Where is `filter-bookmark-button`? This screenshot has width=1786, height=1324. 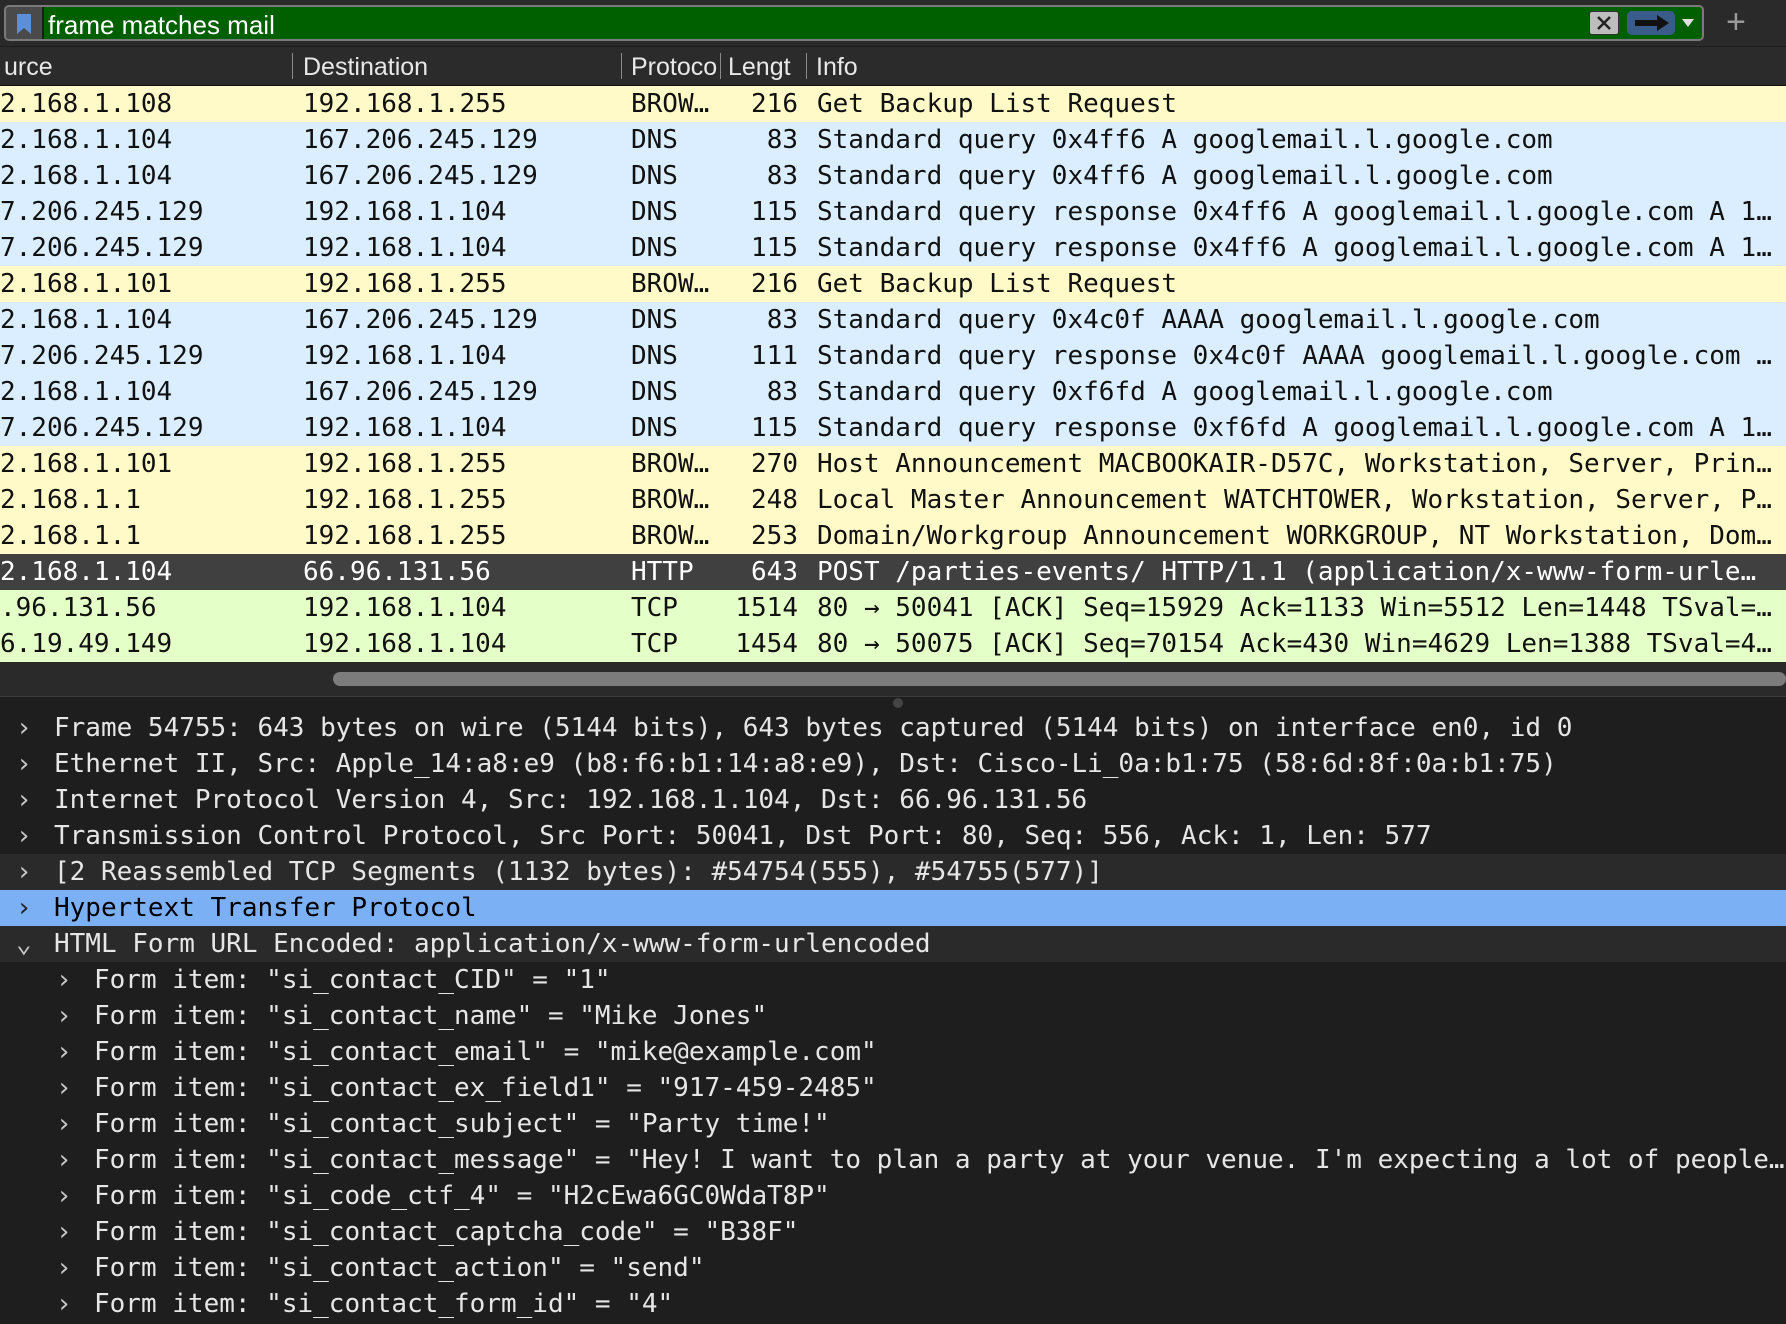 filter-bookmark-button is located at coordinates (25, 23).